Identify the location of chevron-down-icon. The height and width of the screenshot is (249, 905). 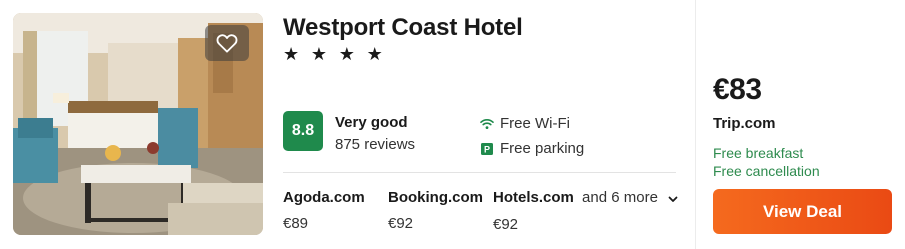
(673, 198).